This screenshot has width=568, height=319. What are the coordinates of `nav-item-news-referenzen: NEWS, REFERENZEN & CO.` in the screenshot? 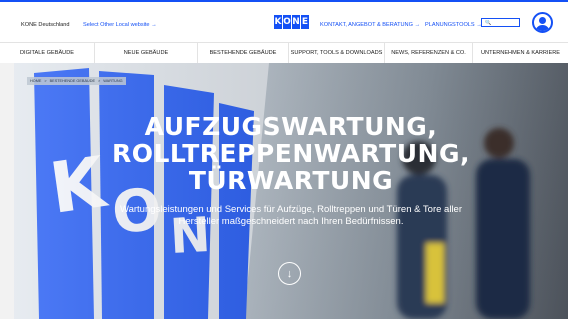 It's located at (429, 53).